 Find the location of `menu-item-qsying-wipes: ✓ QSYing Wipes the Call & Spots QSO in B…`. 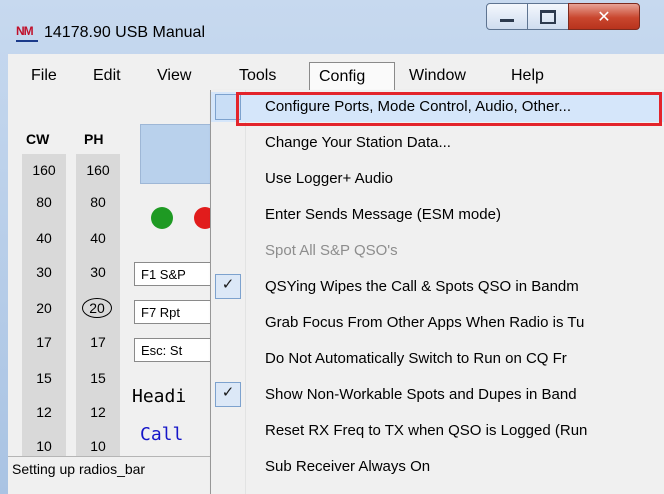

menu-item-qsying-wipes: ✓ QSYing Wipes the Call & Spots QSO in B… is located at coordinates (437, 287).